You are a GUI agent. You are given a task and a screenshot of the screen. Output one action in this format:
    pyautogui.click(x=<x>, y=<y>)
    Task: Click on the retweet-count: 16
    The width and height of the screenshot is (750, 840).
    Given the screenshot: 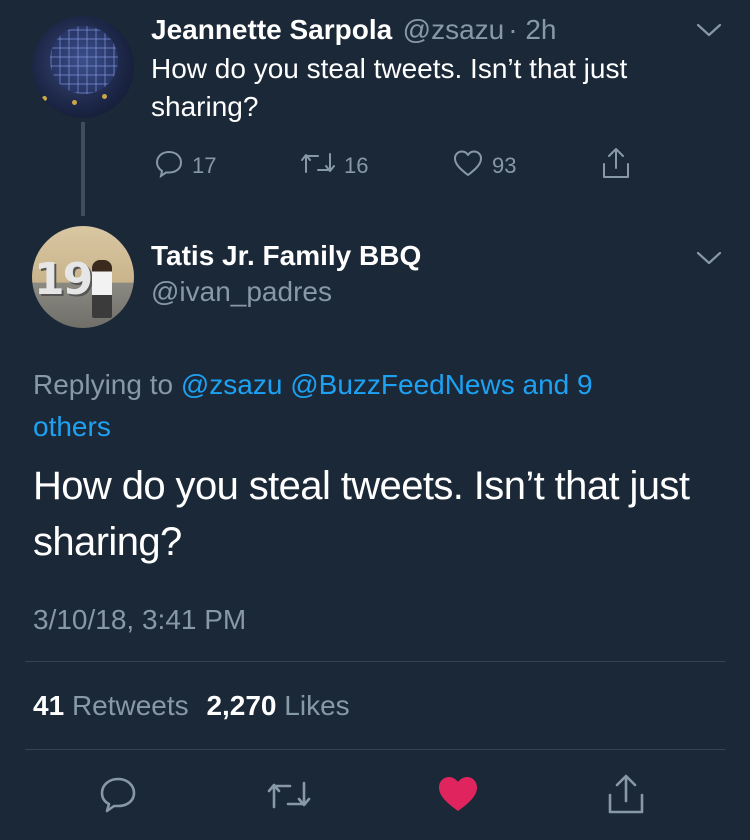 What is the action you would take?
    pyautogui.click(x=356, y=165)
    